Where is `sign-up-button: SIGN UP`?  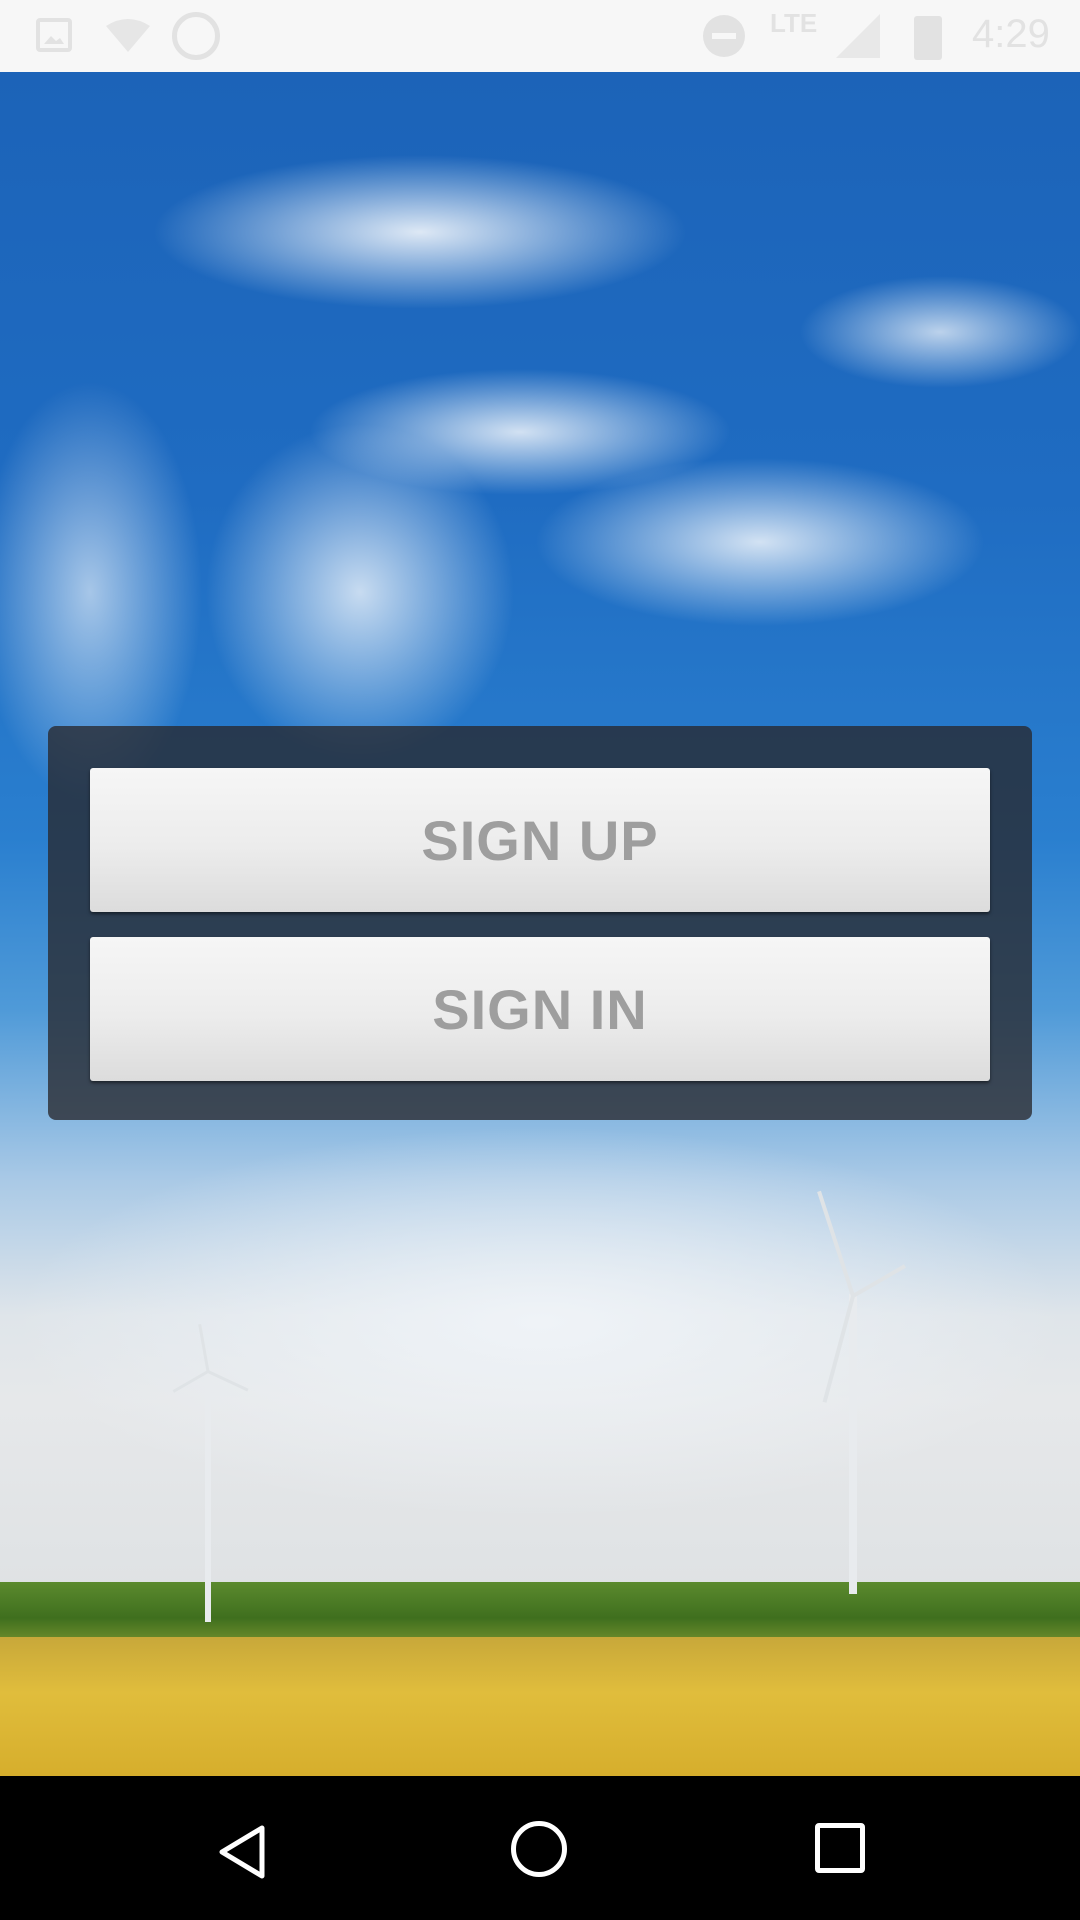 sign-up-button: SIGN UP is located at coordinates (540, 840).